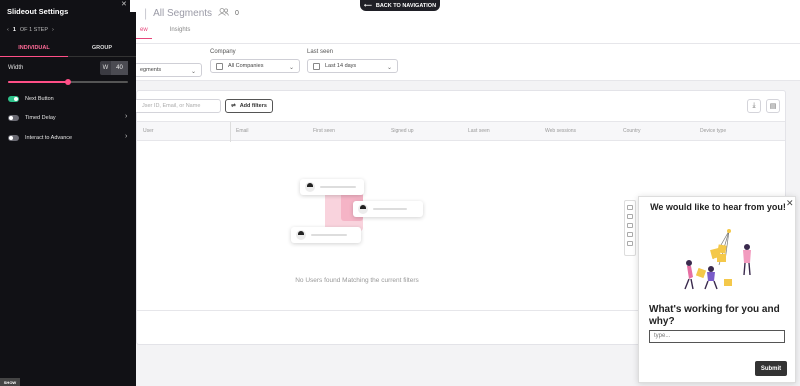 The height and width of the screenshot is (386, 800). I want to click on survey-heading: We would like to hear from you!, so click(718, 207).